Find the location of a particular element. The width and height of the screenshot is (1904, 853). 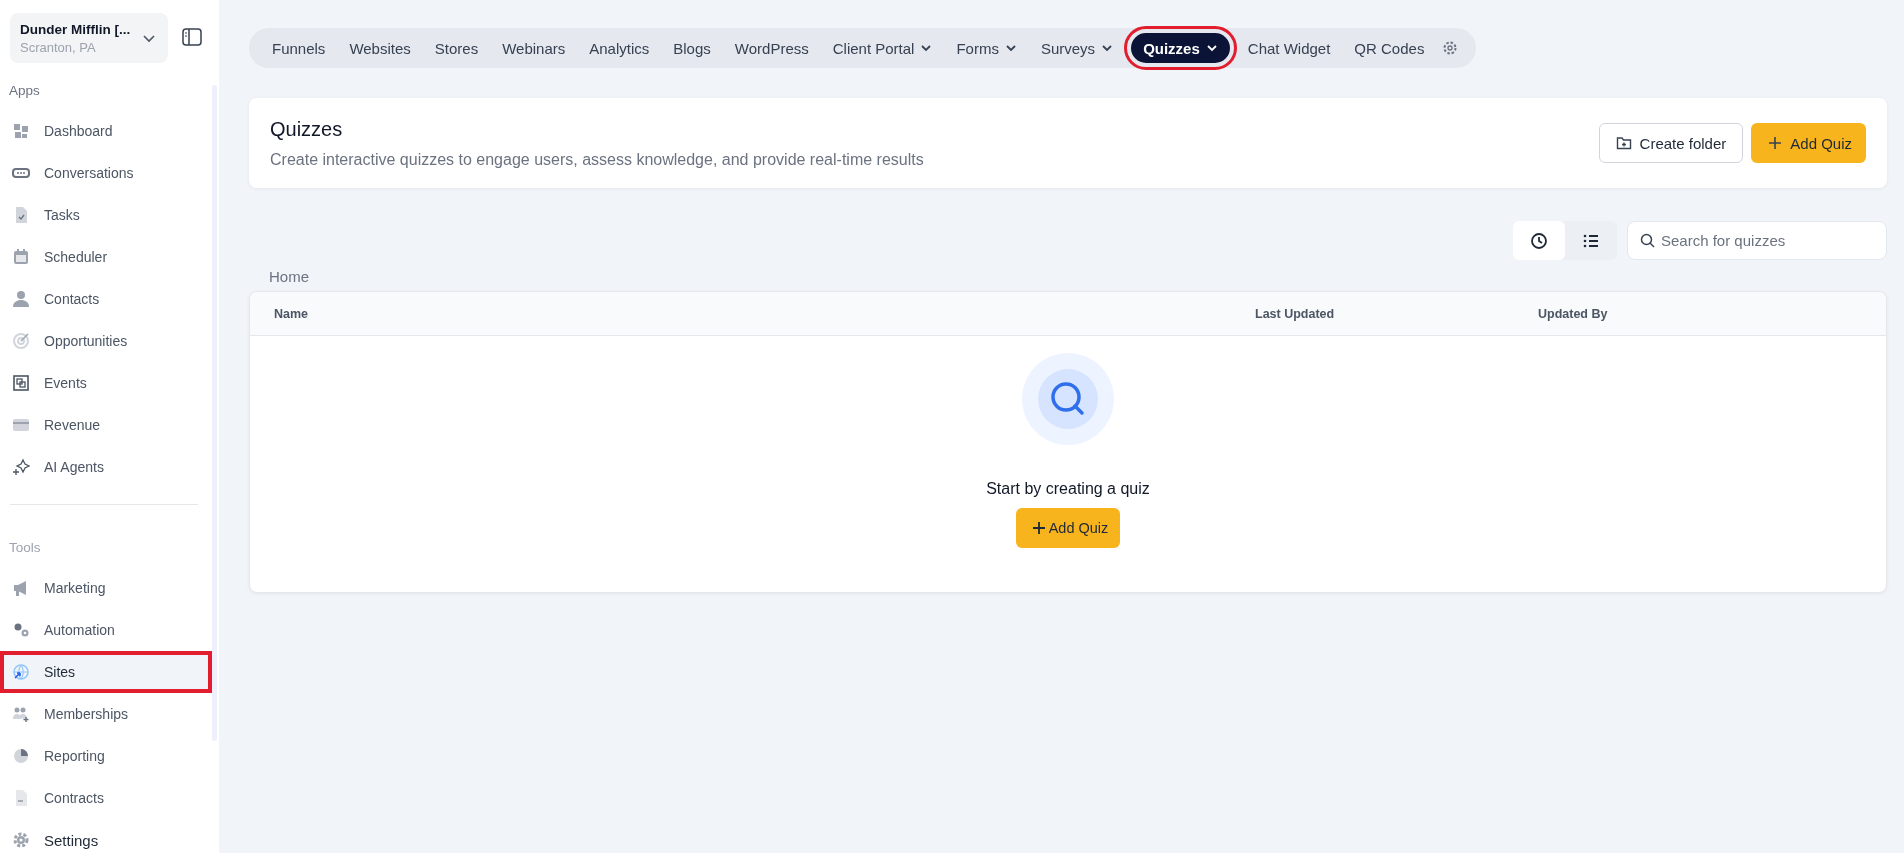

pie-icon is located at coordinates (21, 756).